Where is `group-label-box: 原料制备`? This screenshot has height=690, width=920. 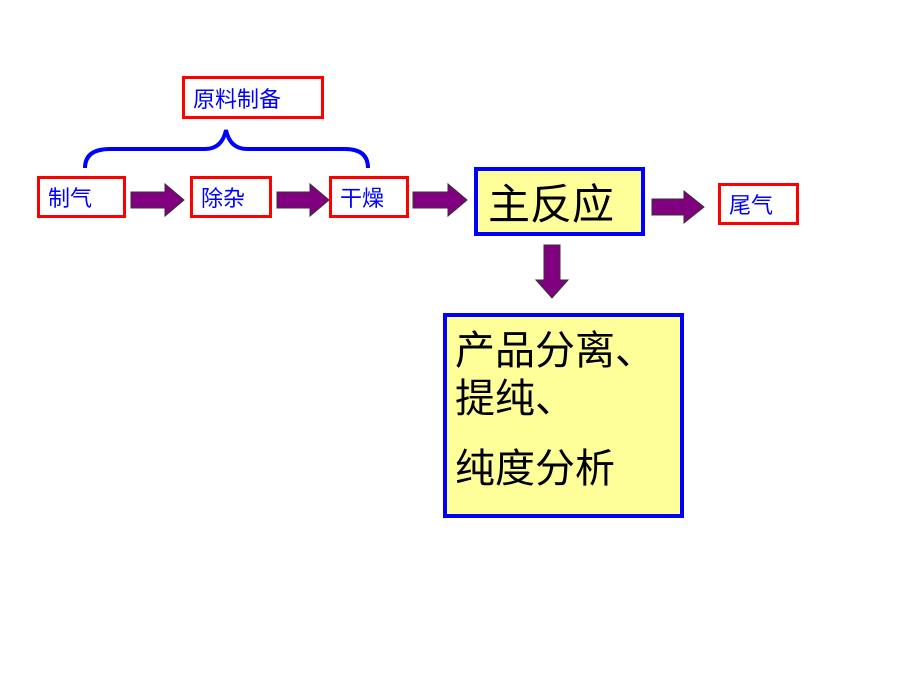
group-label-box: 原料制备 is located at coordinates (253, 97).